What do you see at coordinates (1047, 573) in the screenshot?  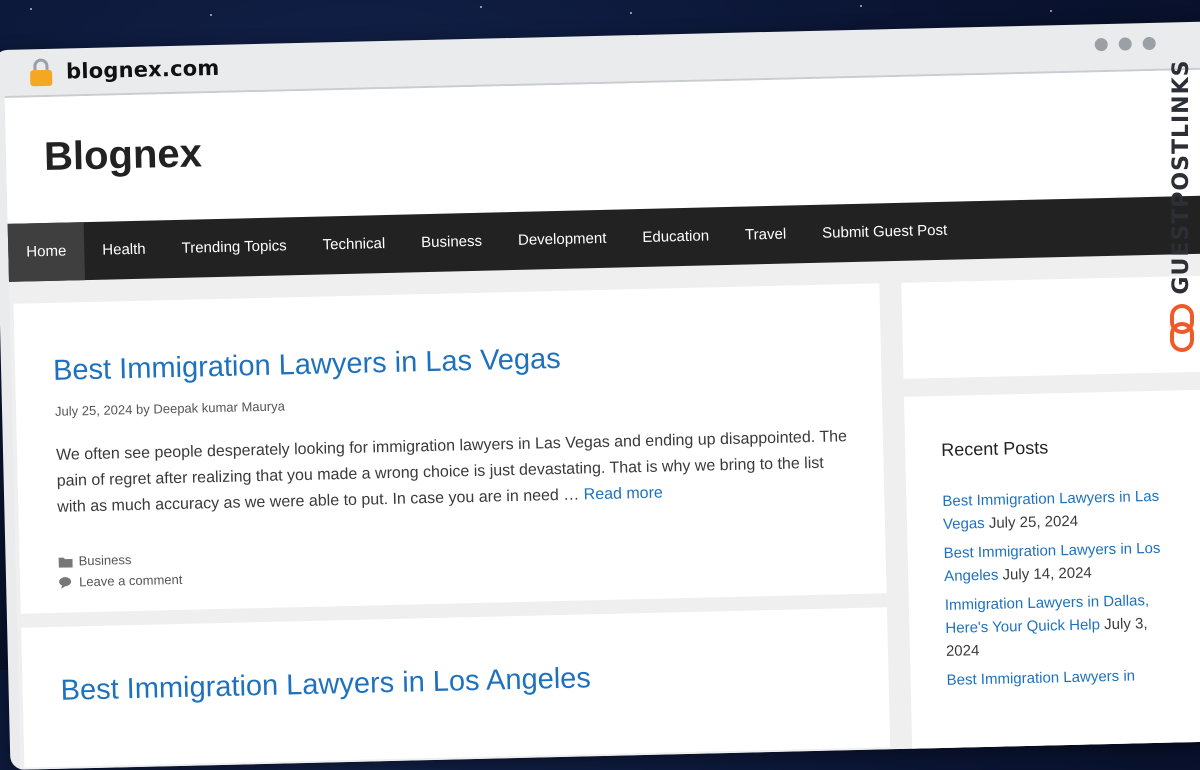 I see `recent-post-date: July 14, 2024` at bounding box center [1047, 573].